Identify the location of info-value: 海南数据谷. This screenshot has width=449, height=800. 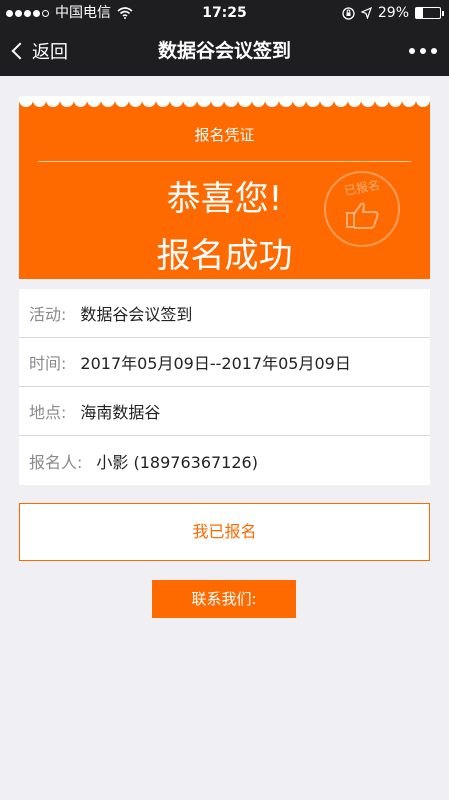
(120, 412).